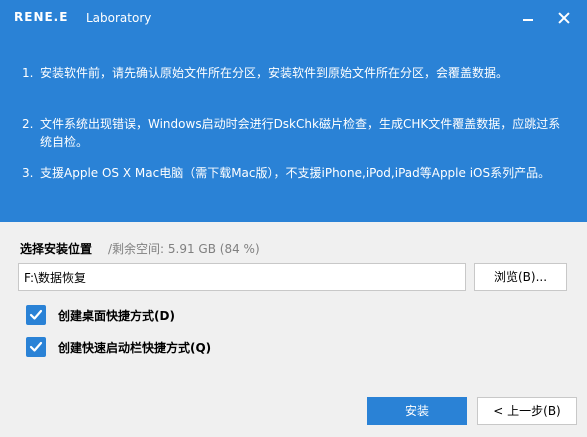 Image resolution: width=587 pixels, height=437 pixels. Describe the element at coordinates (56, 249) in the screenshot. I see `install-location-label: 选择安装位置` at that location.